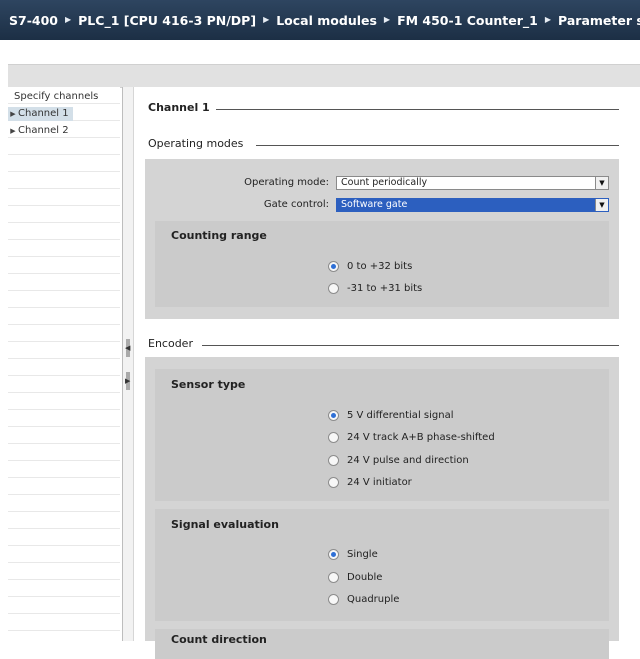 This screenshot has width=640, height=659. I want to click on radio-option-0-to-32-bits: 0 to +32 bits, so click(370, 266).